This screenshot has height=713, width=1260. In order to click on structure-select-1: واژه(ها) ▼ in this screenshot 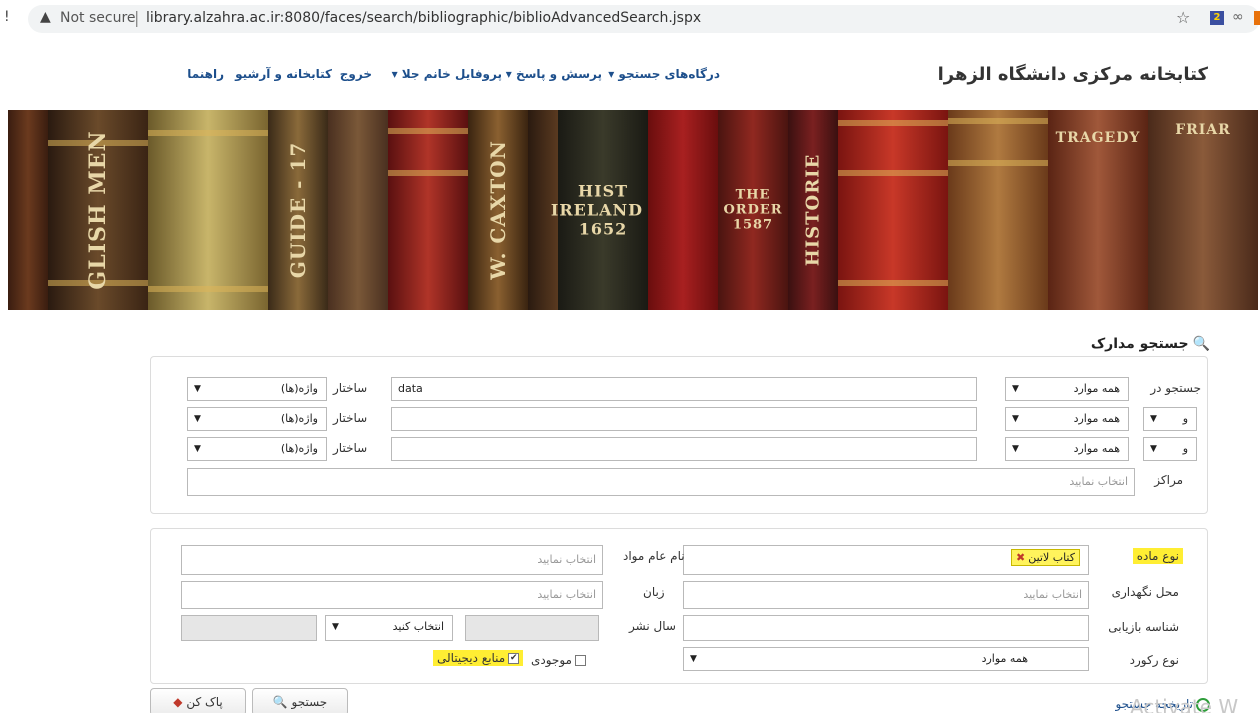, I will do `click(257, 389)`.